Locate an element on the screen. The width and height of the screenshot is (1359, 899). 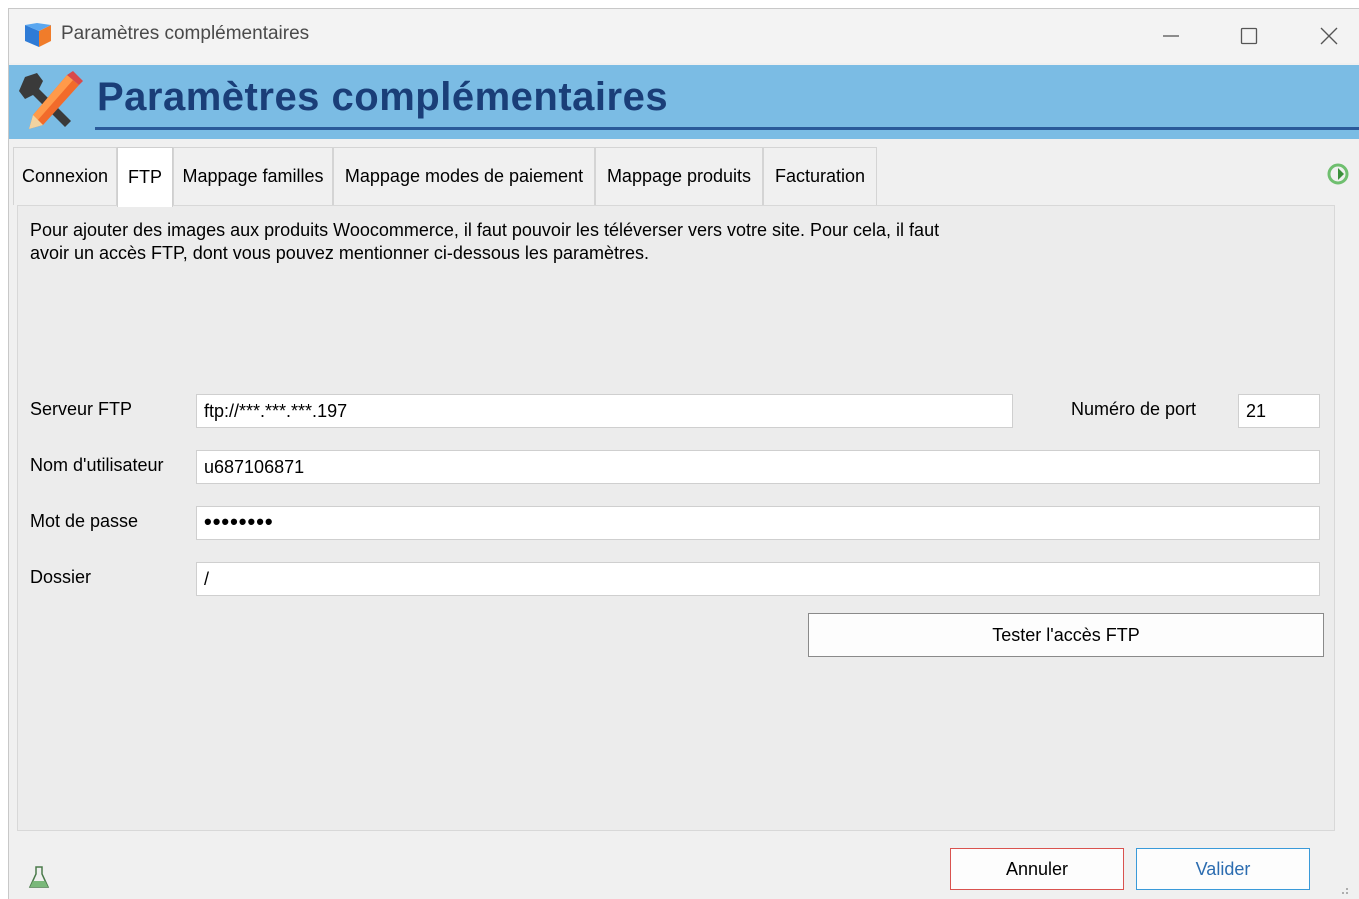
test-ftp-button: Tester l'accès FTP is located at coordinates (1066, 635).